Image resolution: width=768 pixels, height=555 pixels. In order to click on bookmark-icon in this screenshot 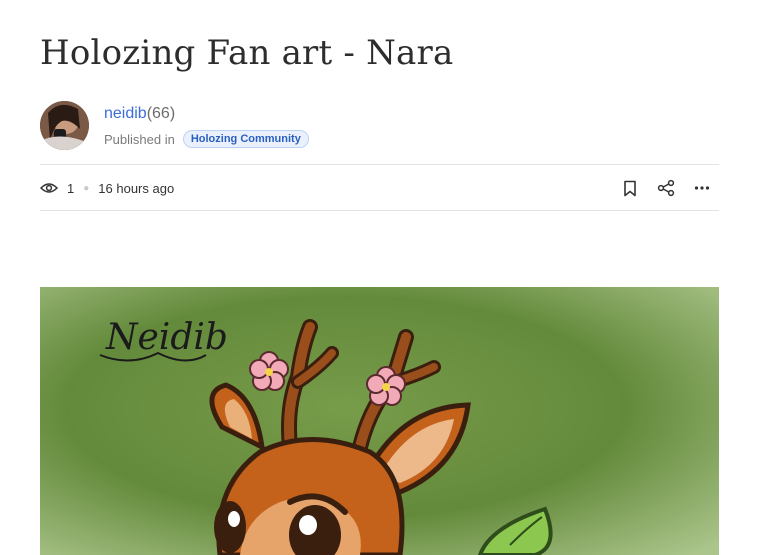, I will do `click(630, 188)`.